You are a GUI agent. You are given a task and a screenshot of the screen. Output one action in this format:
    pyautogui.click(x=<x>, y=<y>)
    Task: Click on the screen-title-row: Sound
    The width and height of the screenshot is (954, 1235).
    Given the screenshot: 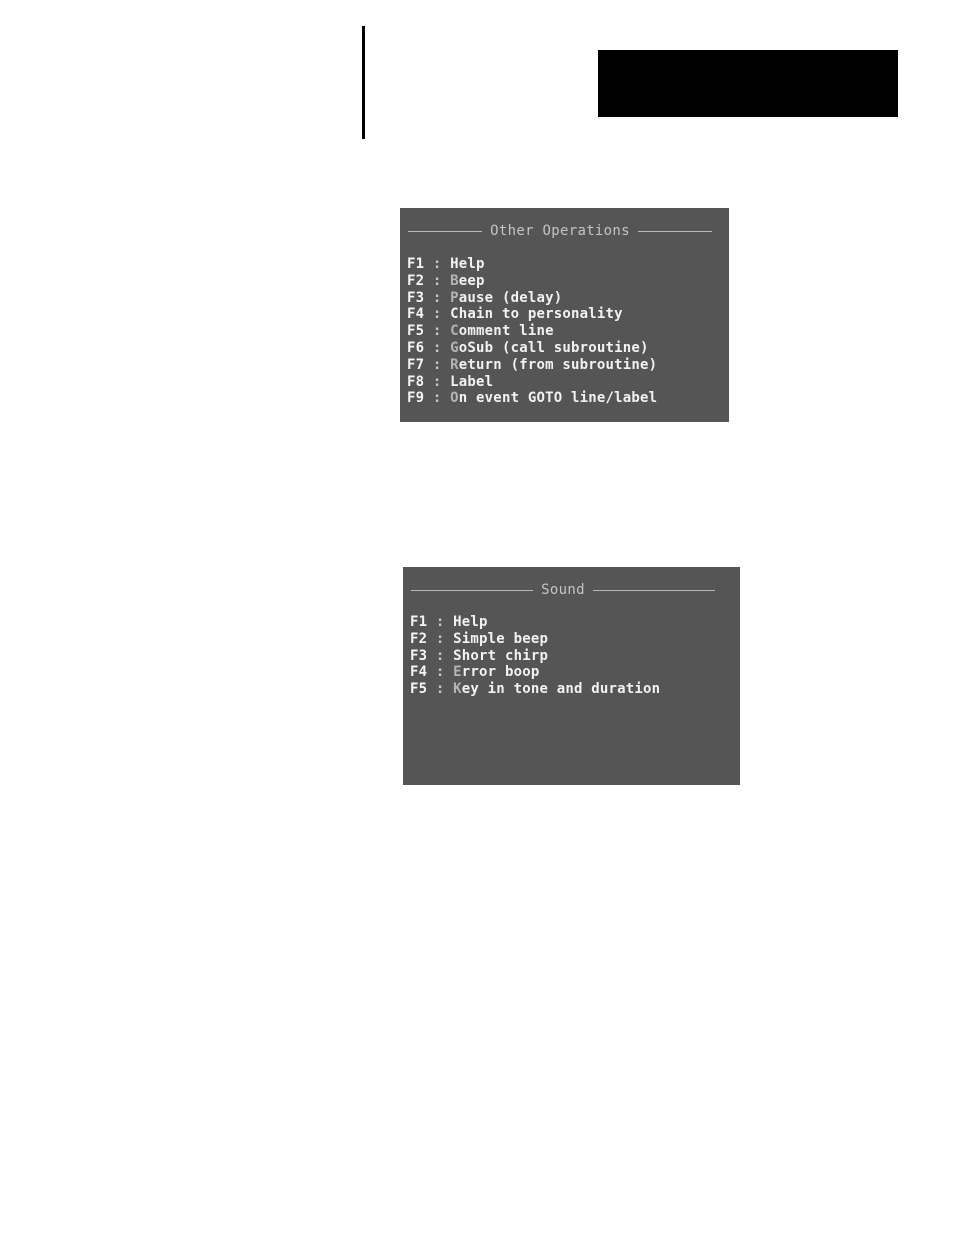 What is the action you would take?
    pyautogui.click(x=563, y=590)
    